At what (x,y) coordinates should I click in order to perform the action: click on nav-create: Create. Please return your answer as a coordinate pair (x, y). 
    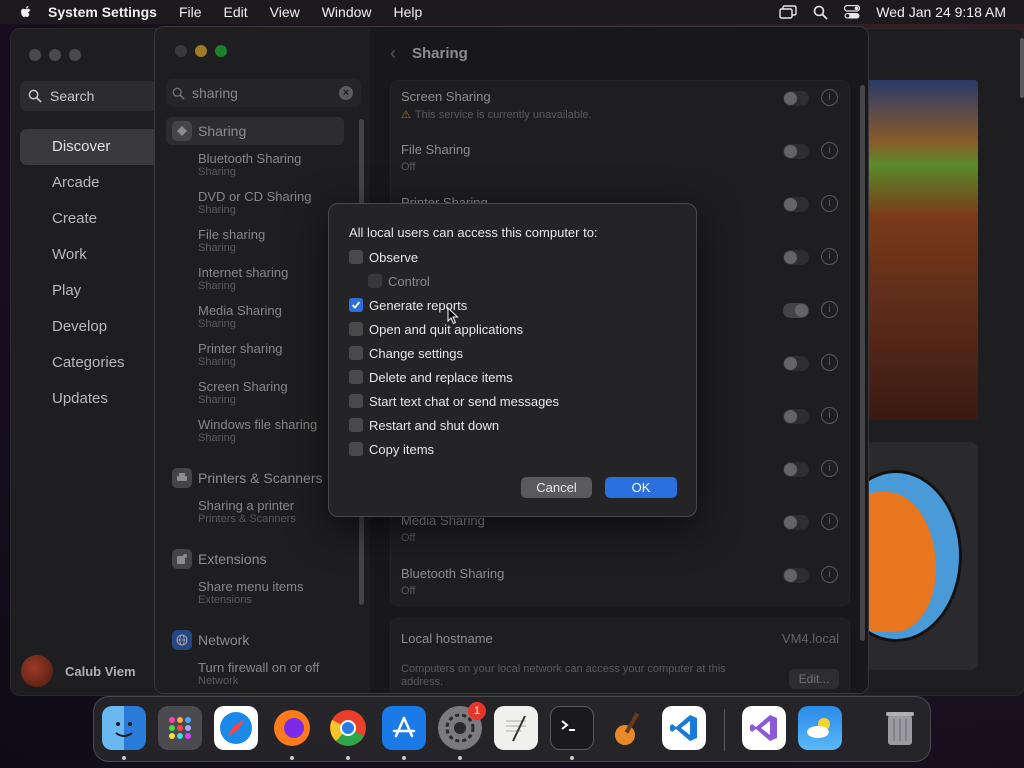
    Looking at the image, I should click on (92, 219).